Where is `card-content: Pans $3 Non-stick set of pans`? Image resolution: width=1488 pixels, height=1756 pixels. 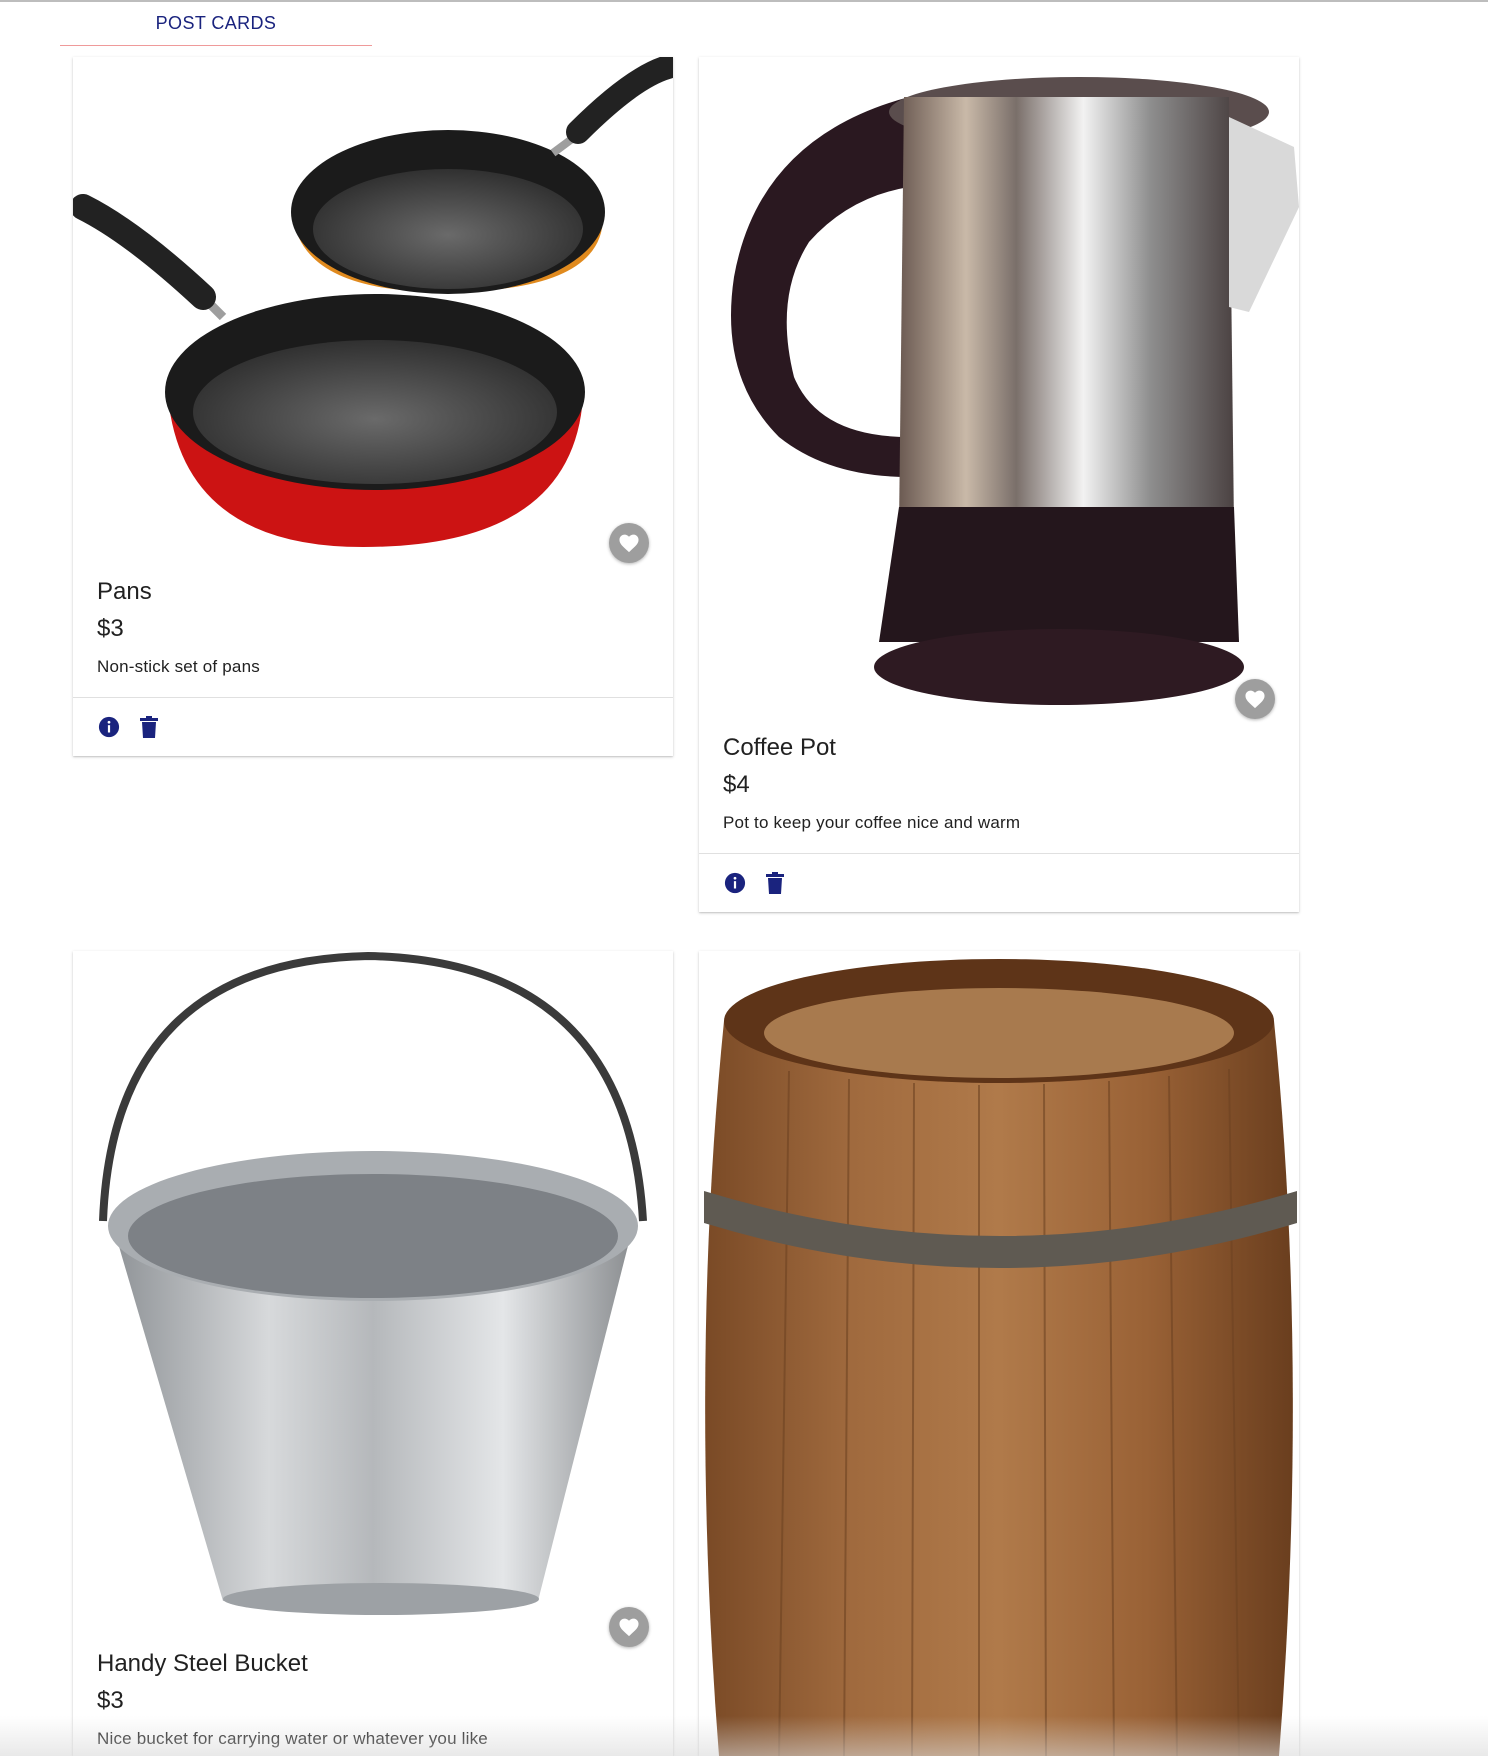
card-content: Pans $3 Non-stick set of pans is located at coordinates (373, 630).